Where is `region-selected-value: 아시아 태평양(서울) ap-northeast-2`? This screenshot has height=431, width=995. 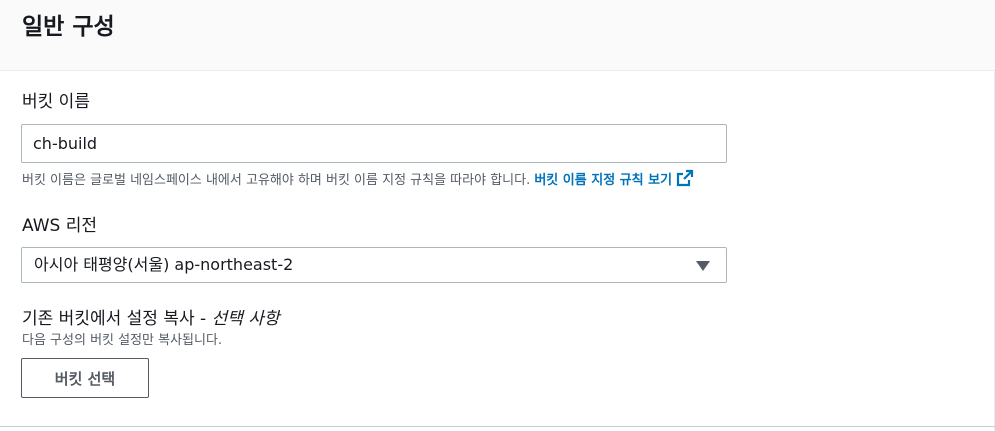
region-selected-value: 아시아 태평양(서울) ap-northeast-2 is located at coordinates (164, 264).